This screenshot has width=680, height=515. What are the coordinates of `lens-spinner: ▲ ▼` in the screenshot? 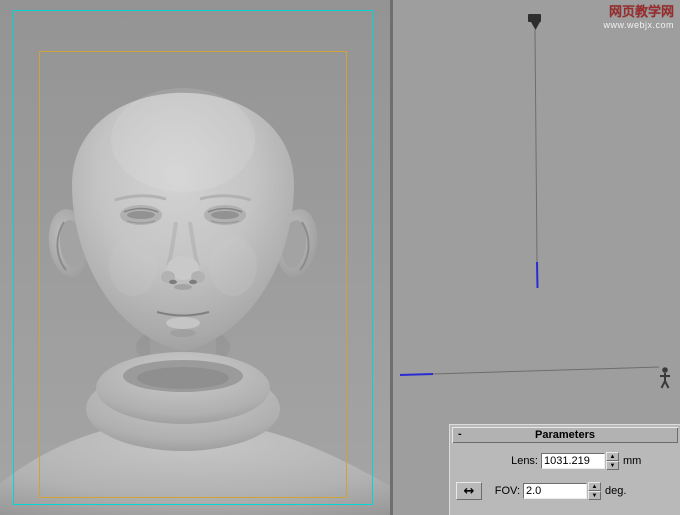 It's located at (612, 461).